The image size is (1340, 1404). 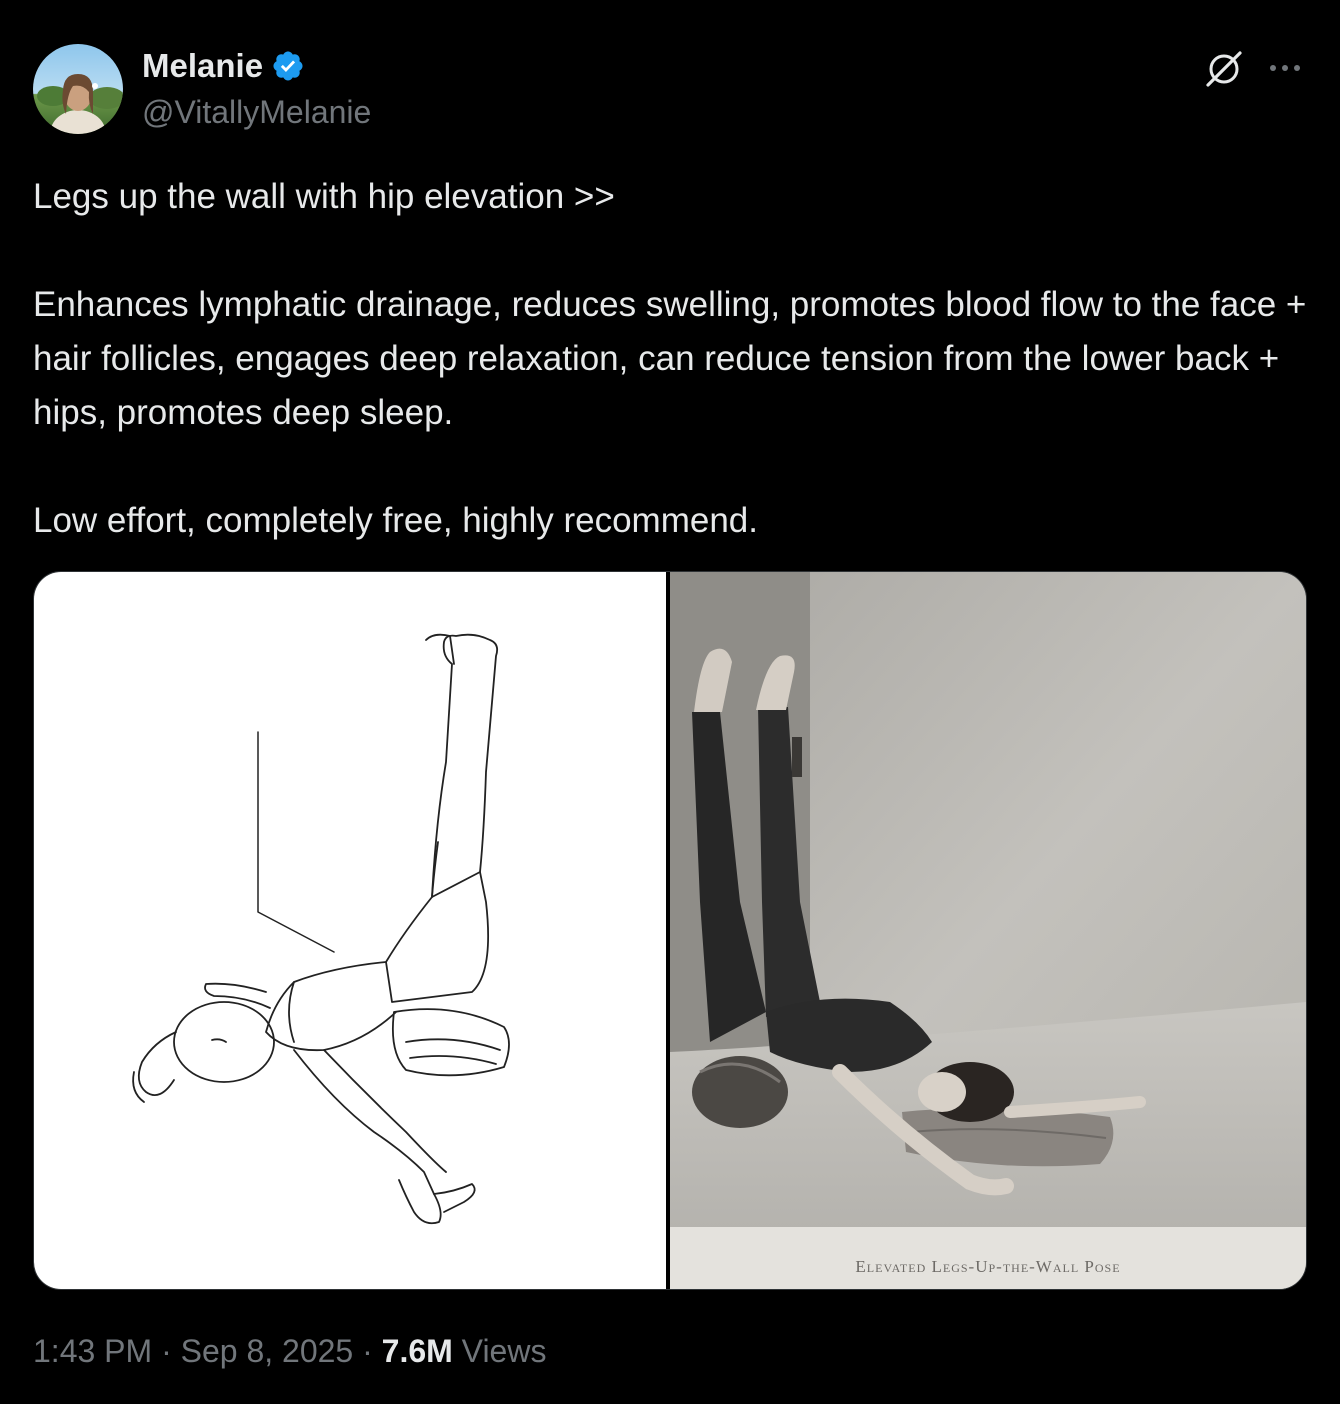 What do you see at coordinates (1224, 69) in the screenshot?
I see `grok-icon` at bounding box center [1224, 69].